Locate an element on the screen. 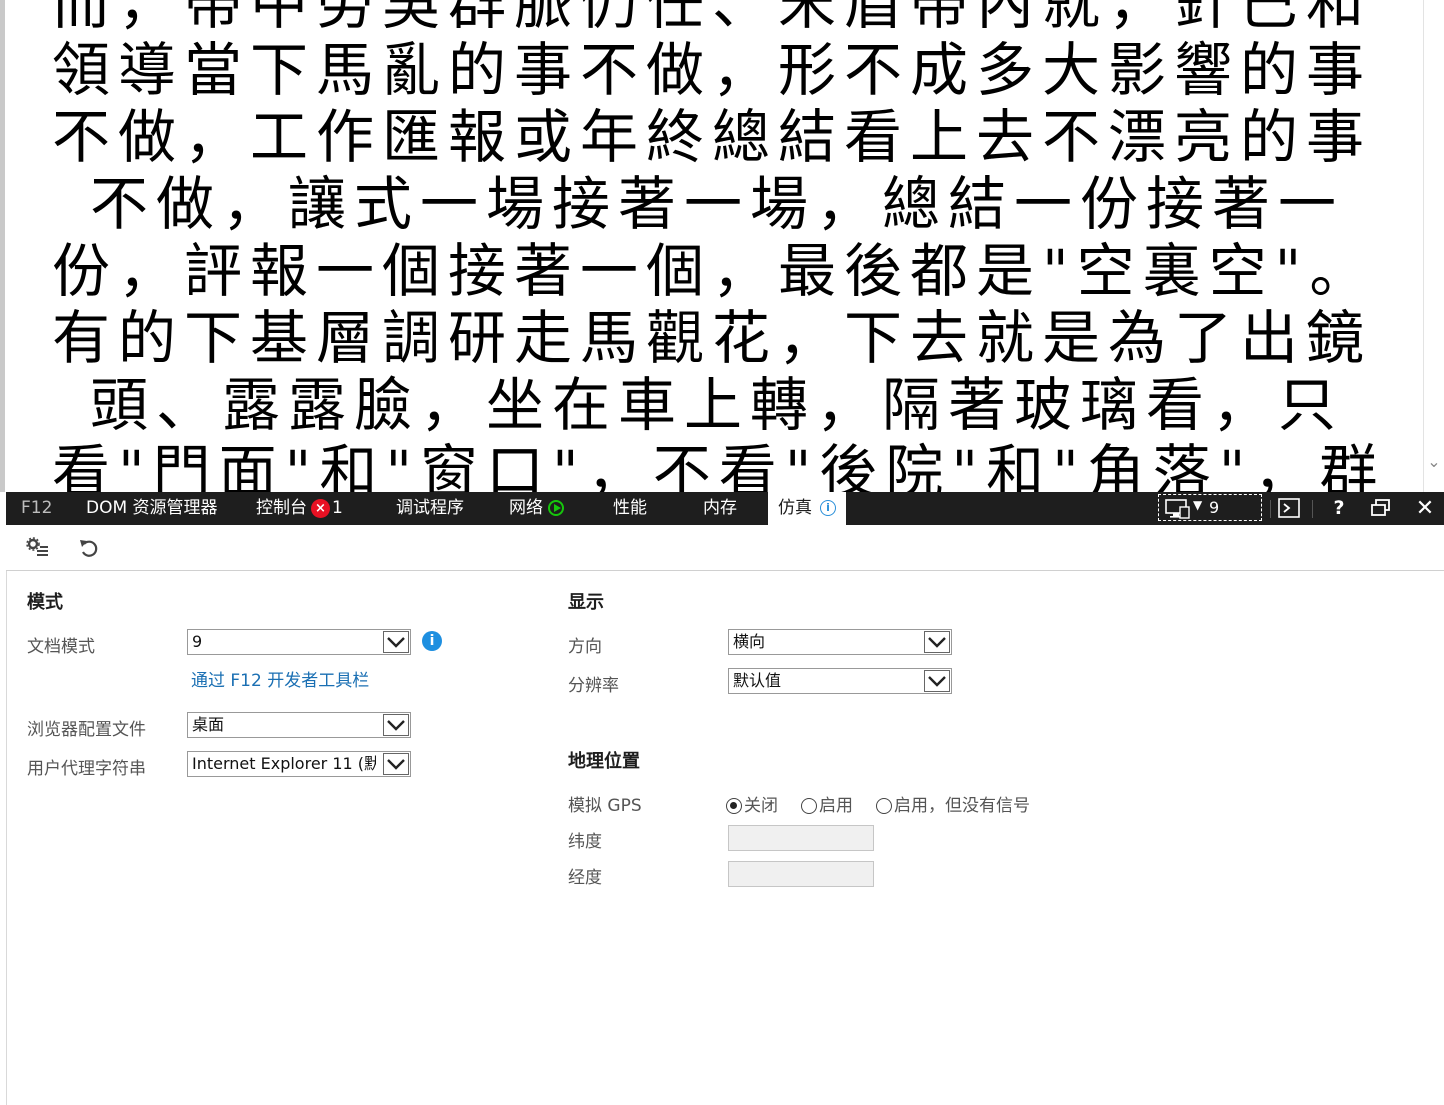 This screenshot has width=1444, height=1105. gps-on-radio: 启用 is located at coordinates (827, 803).